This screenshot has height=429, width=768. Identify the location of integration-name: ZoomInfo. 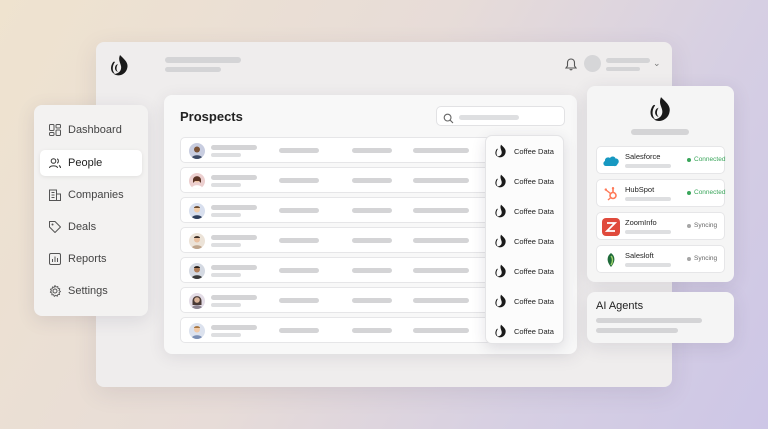
(641, 222).